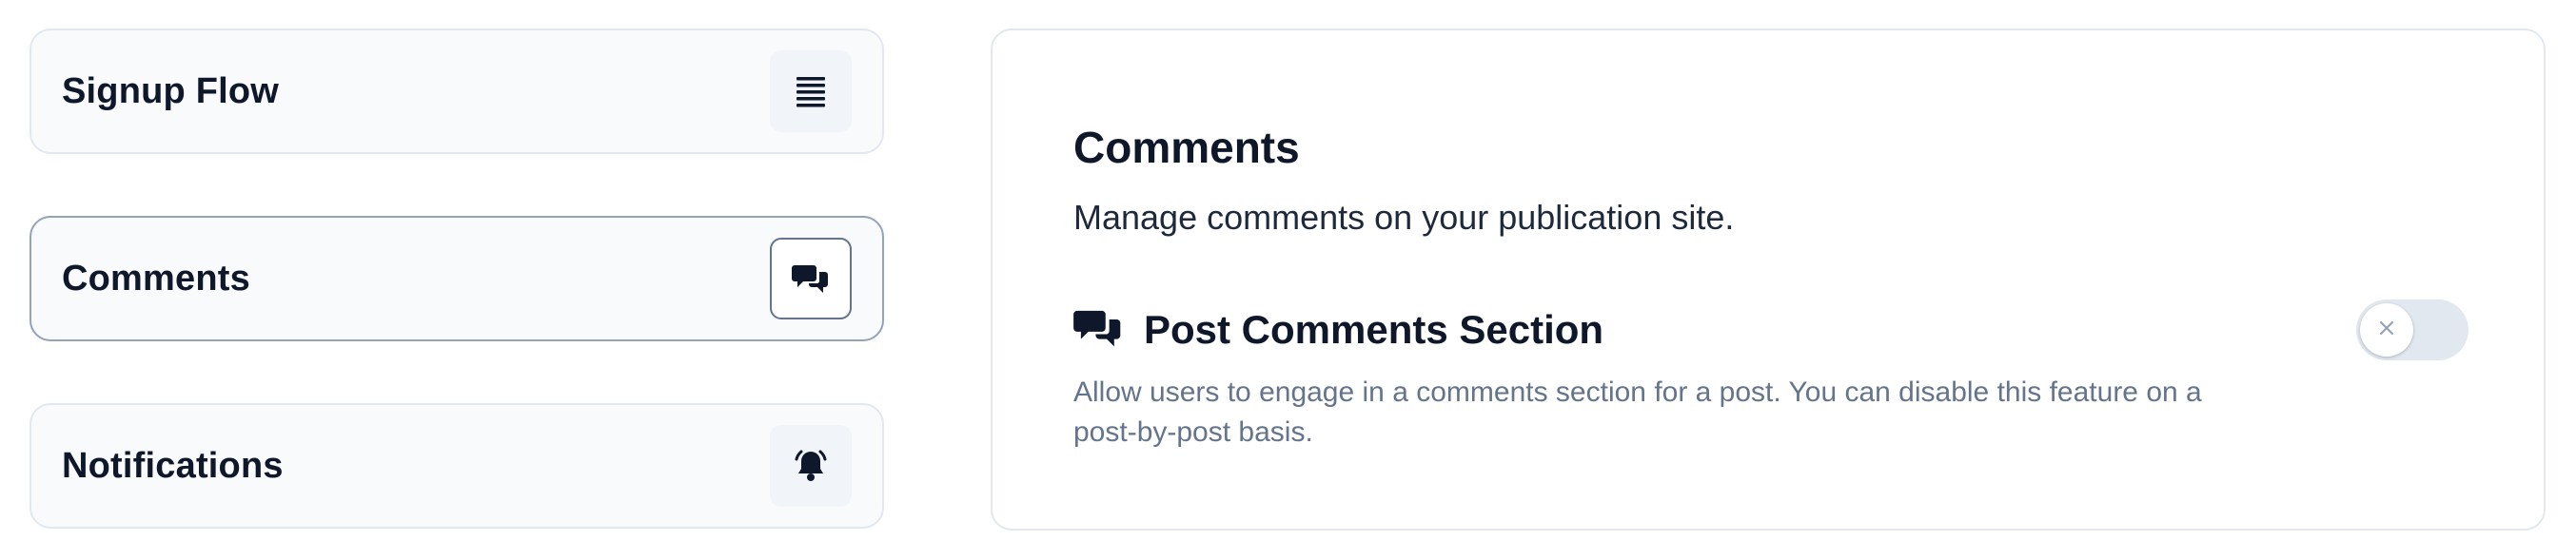 This screenshot has width=2576, height=560. What do you see at coordinates (456, 278) in the screenshot?
I see `sidebar-item-comments: Comments` at bounding box center [456, 278].